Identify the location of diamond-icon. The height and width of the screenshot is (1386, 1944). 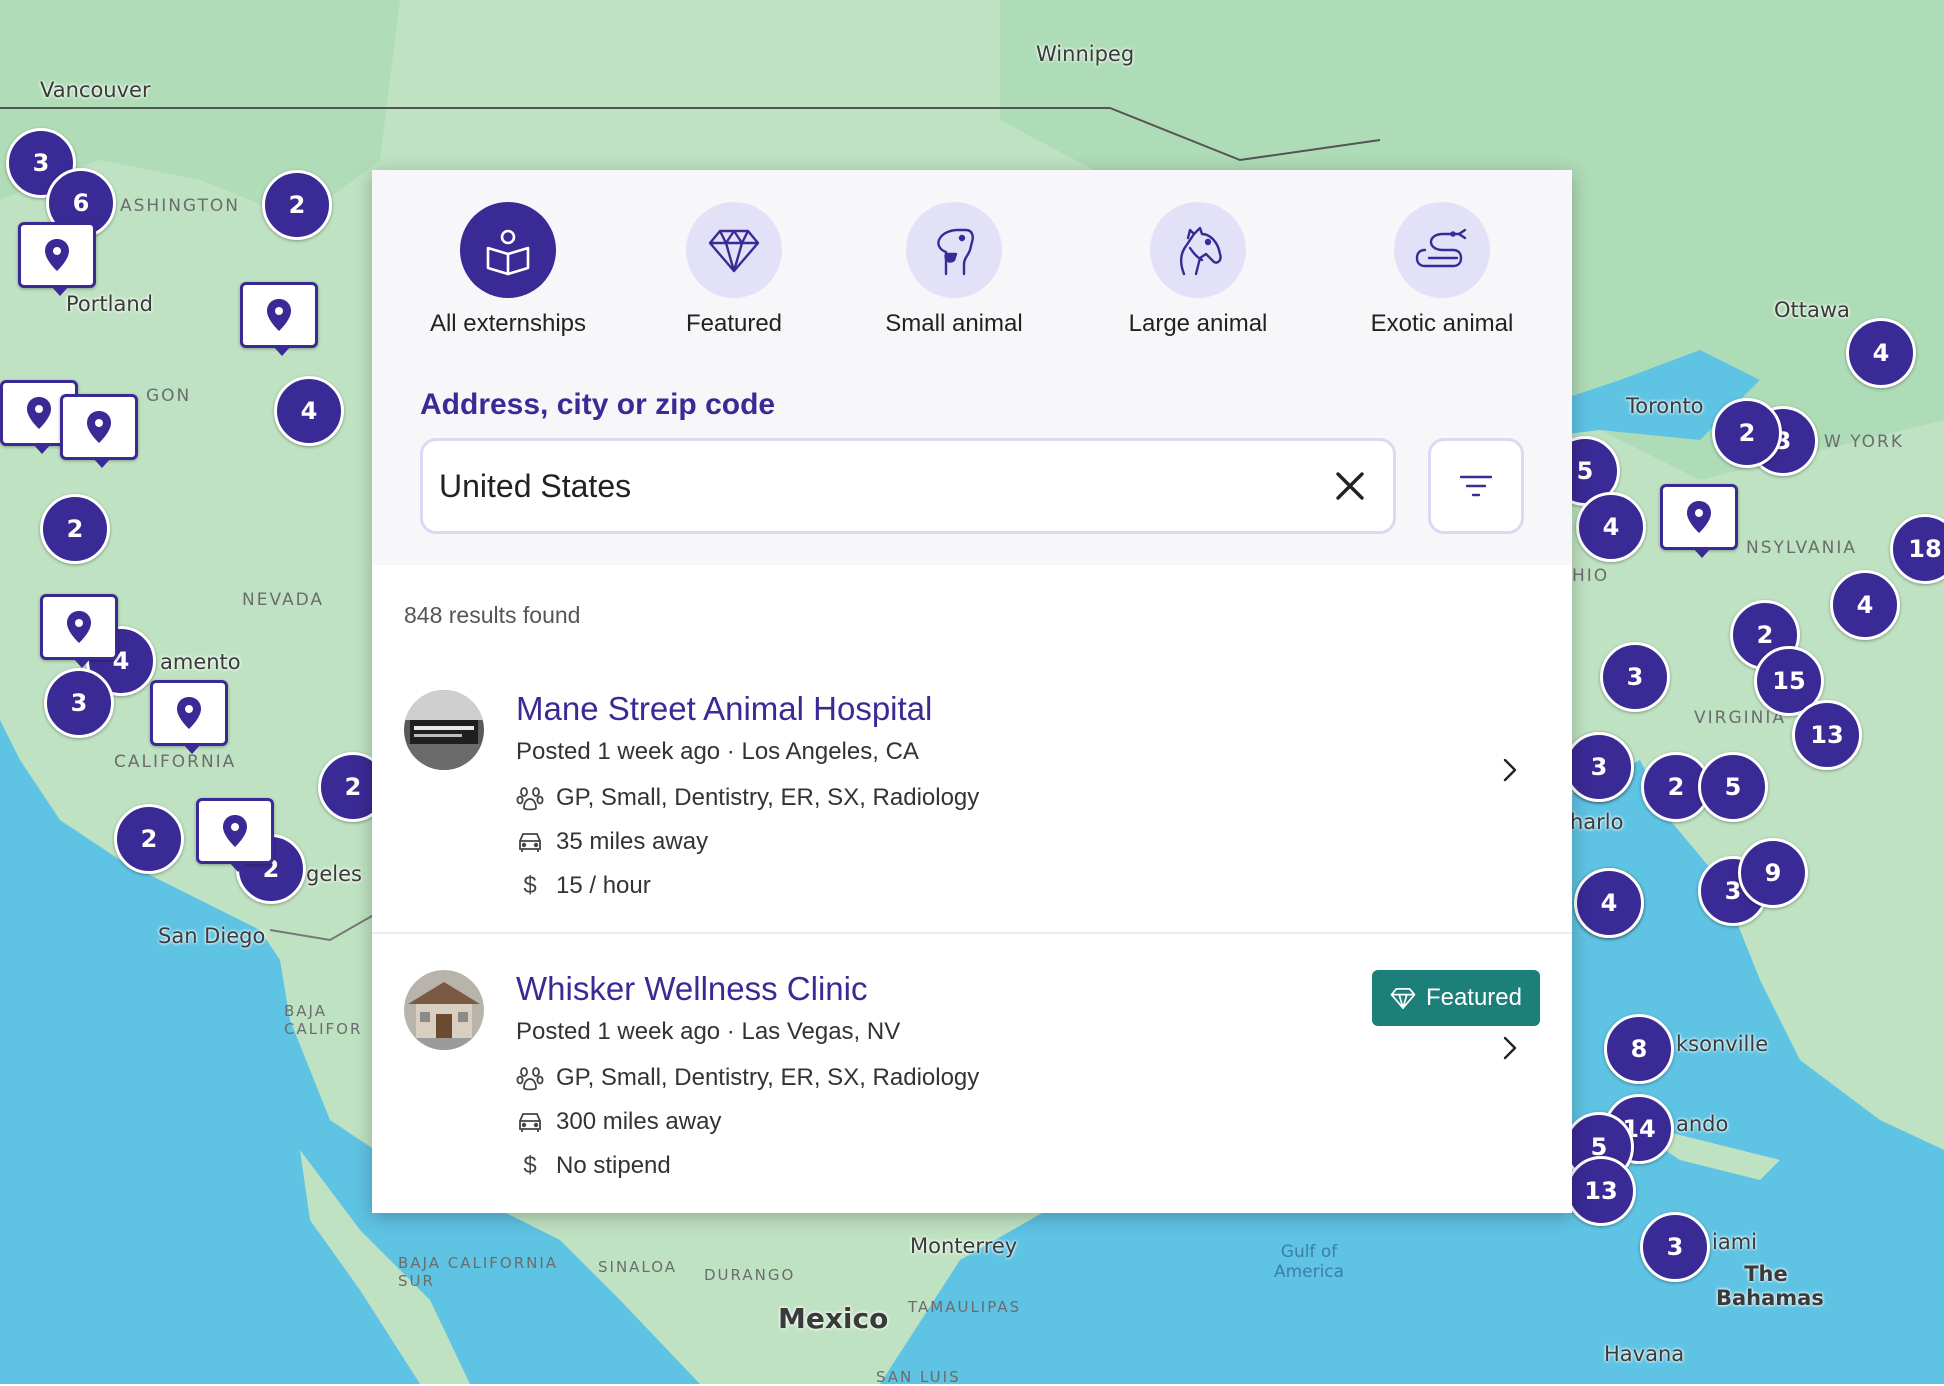
(1403, 998).